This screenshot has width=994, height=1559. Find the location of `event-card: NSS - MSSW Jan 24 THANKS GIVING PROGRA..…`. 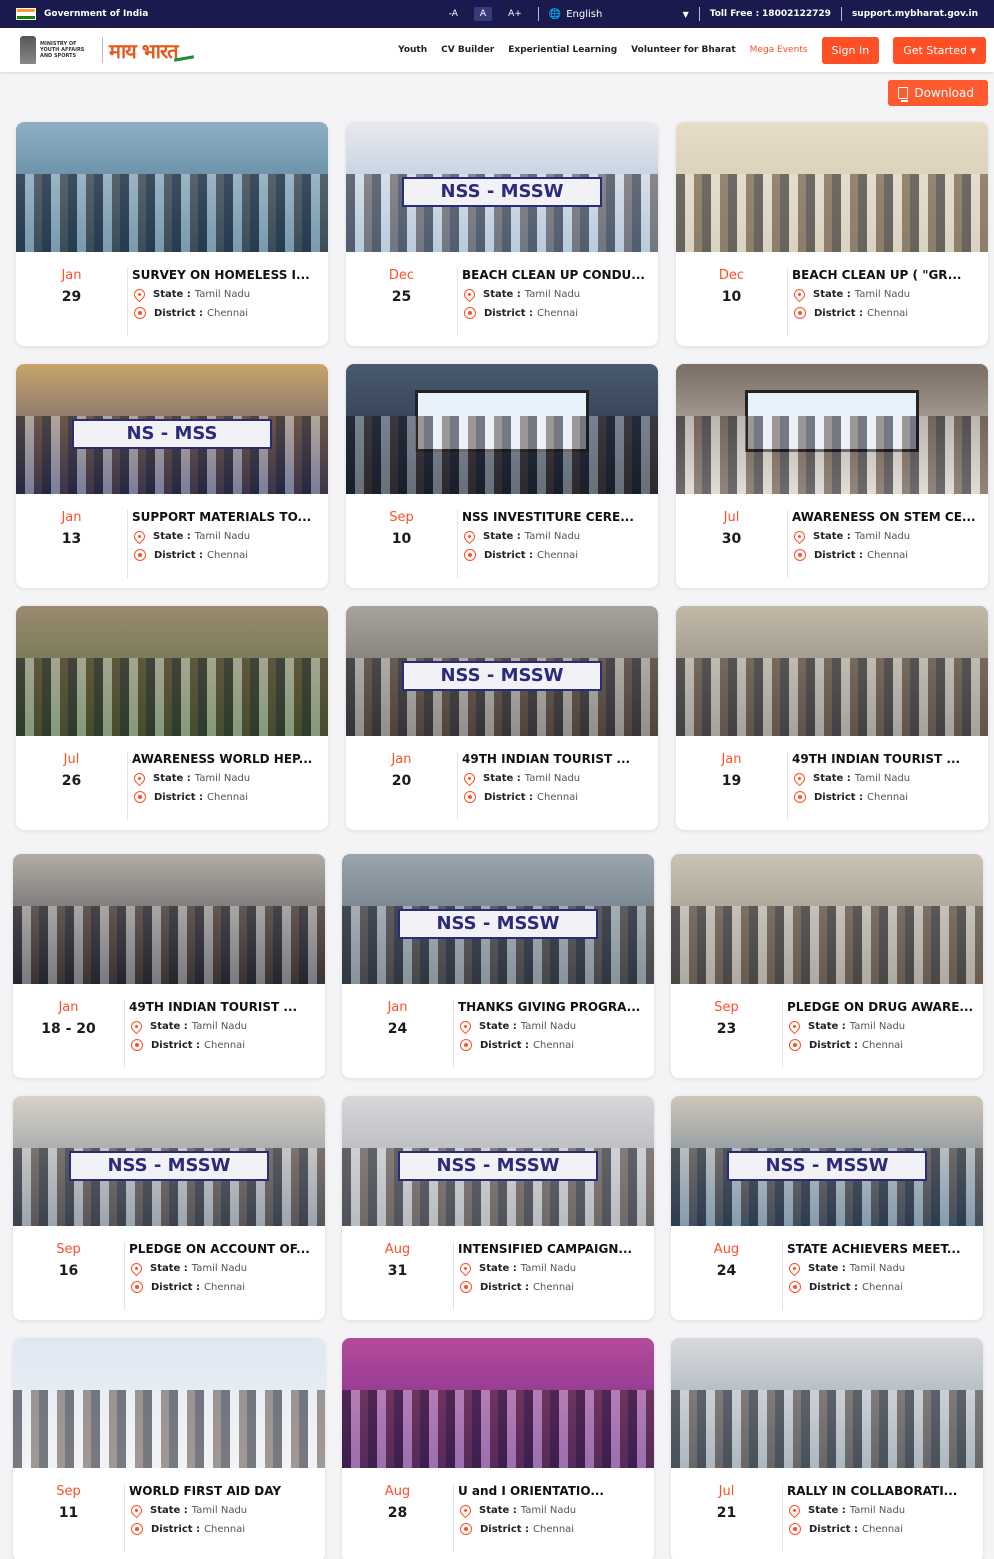

event-card: NSS - MSSW Jan 24 THANKS GIVING PROGRA..… is located at coordinates (498, 966).